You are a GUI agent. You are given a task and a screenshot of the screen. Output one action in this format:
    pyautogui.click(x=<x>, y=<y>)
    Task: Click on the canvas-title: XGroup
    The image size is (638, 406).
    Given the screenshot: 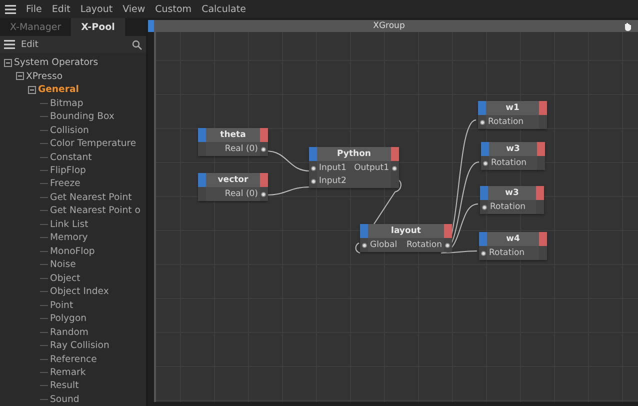 What is the action you would take?
    pyautogui.click(x=389, y=26)
    